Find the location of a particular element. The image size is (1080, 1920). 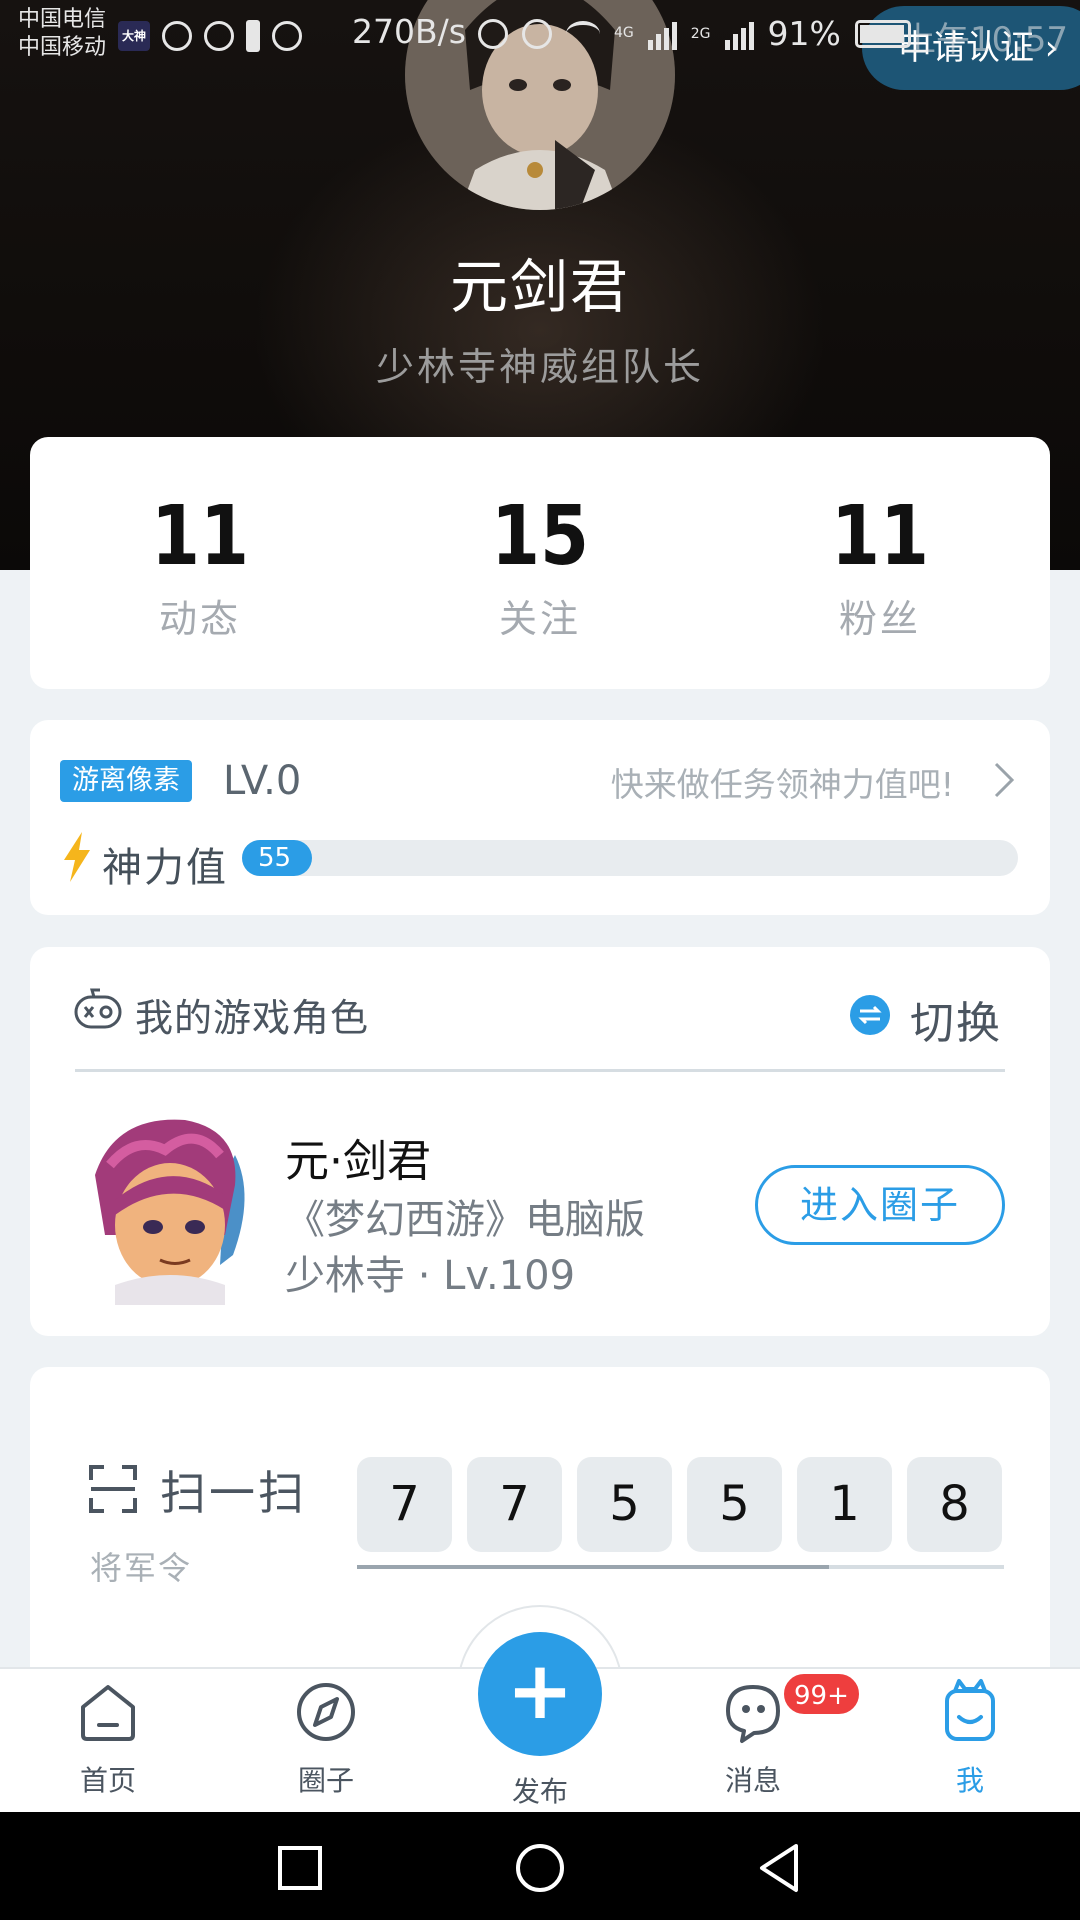

power-label: 神力值 is located at coordinates (165, 868).